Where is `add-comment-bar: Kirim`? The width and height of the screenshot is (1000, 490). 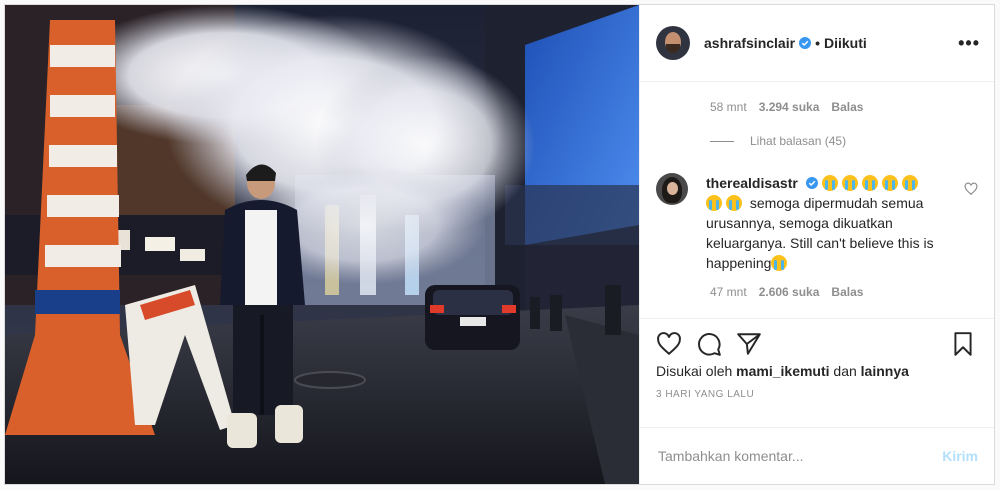 add-comment-bar: Kirim is located at coordinates (817, 455).